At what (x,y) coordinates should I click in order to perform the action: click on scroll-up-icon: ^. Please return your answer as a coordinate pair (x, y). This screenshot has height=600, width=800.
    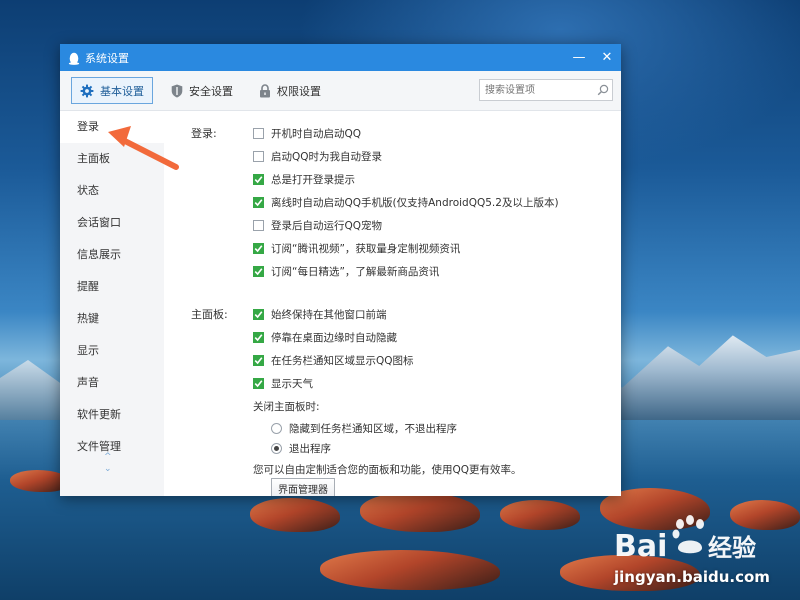
    Looking at the image, I should click on (108, 457).